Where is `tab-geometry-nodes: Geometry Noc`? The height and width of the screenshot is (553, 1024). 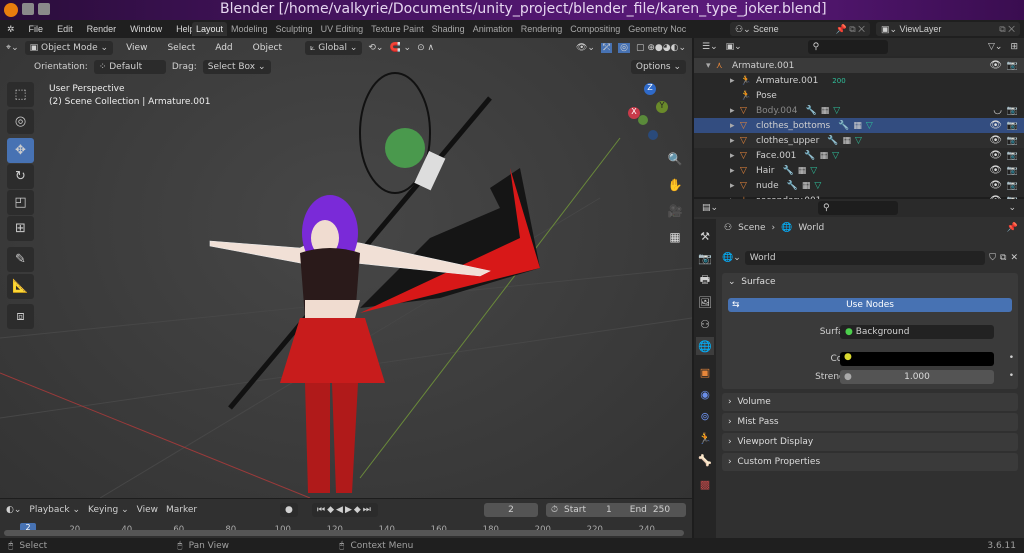
tab-geometry-nodes: Geometry Noc is located at coordinates (657, 29).